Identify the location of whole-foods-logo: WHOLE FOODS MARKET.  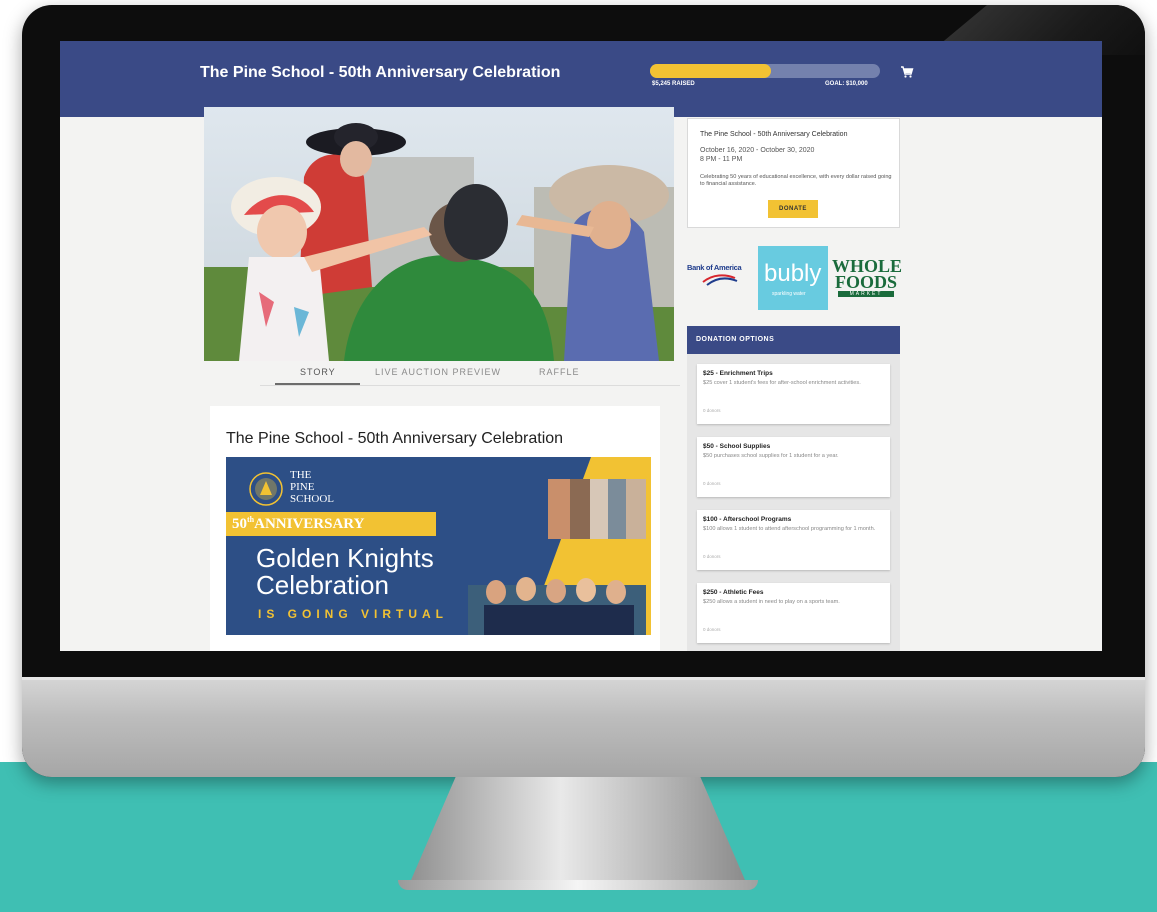
(867, 281).